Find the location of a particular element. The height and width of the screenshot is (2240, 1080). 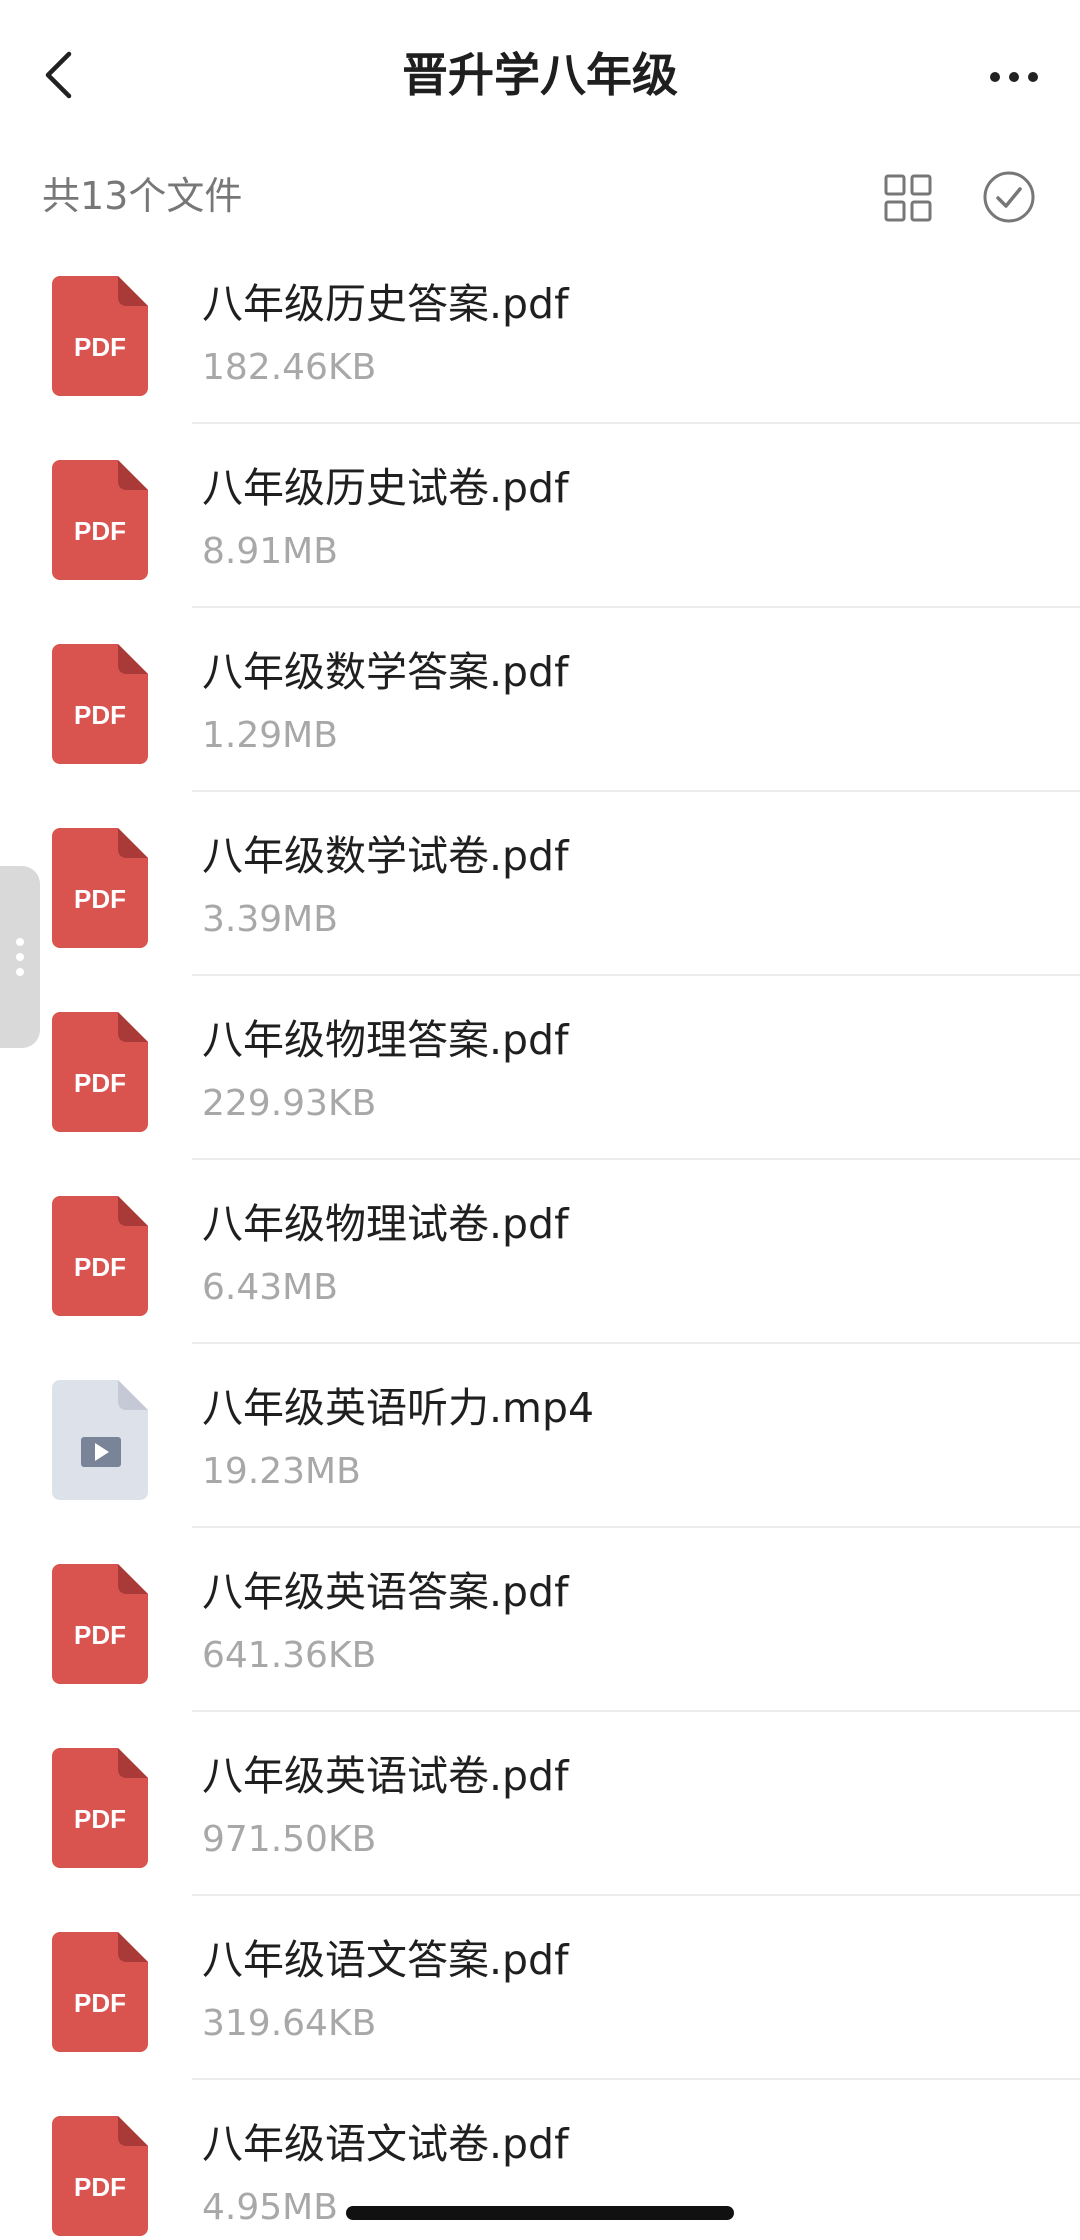

file-row: PDF 八年级英语答案.pdf 641.36KB is located at coordinates (540, 1620).